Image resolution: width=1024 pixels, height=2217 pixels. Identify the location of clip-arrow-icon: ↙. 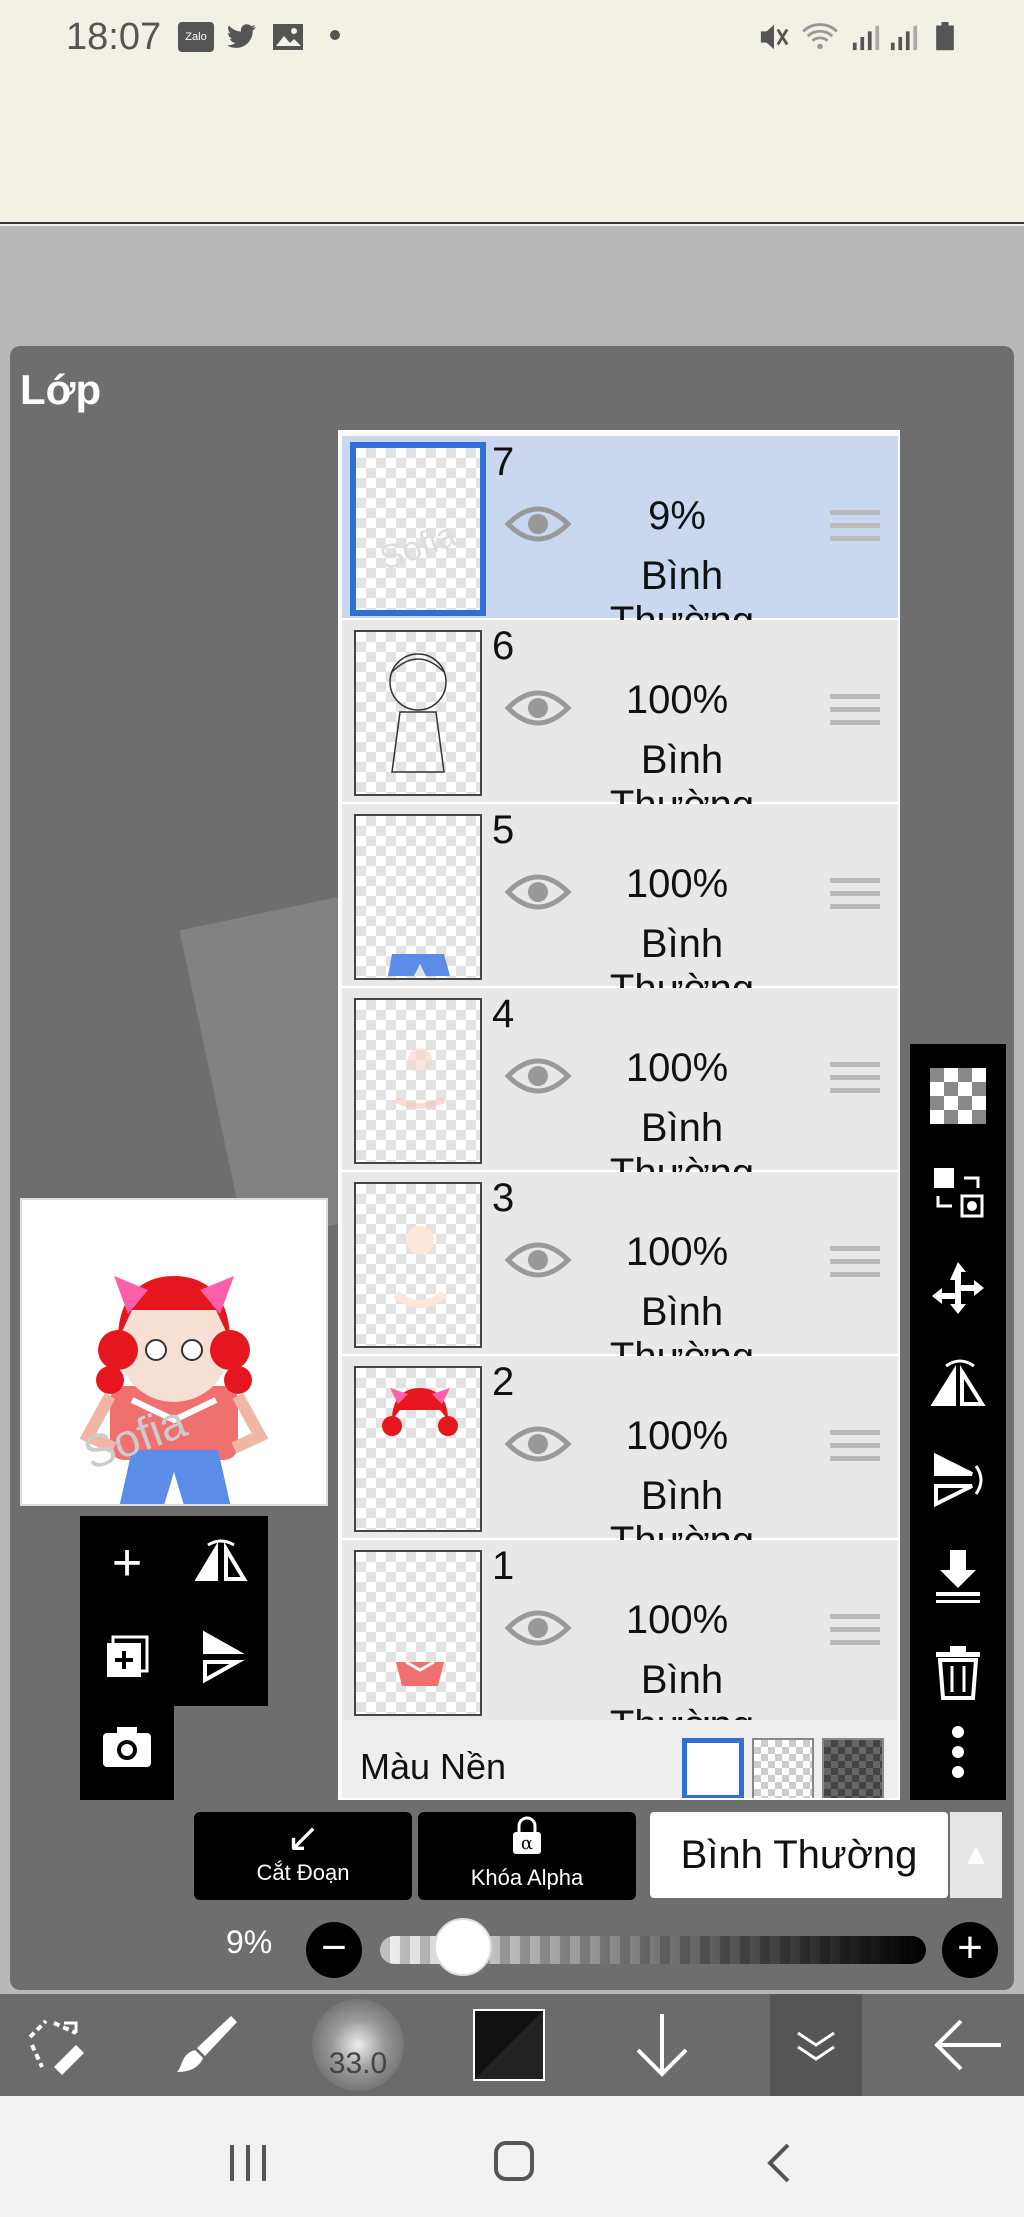
(303, 1838).